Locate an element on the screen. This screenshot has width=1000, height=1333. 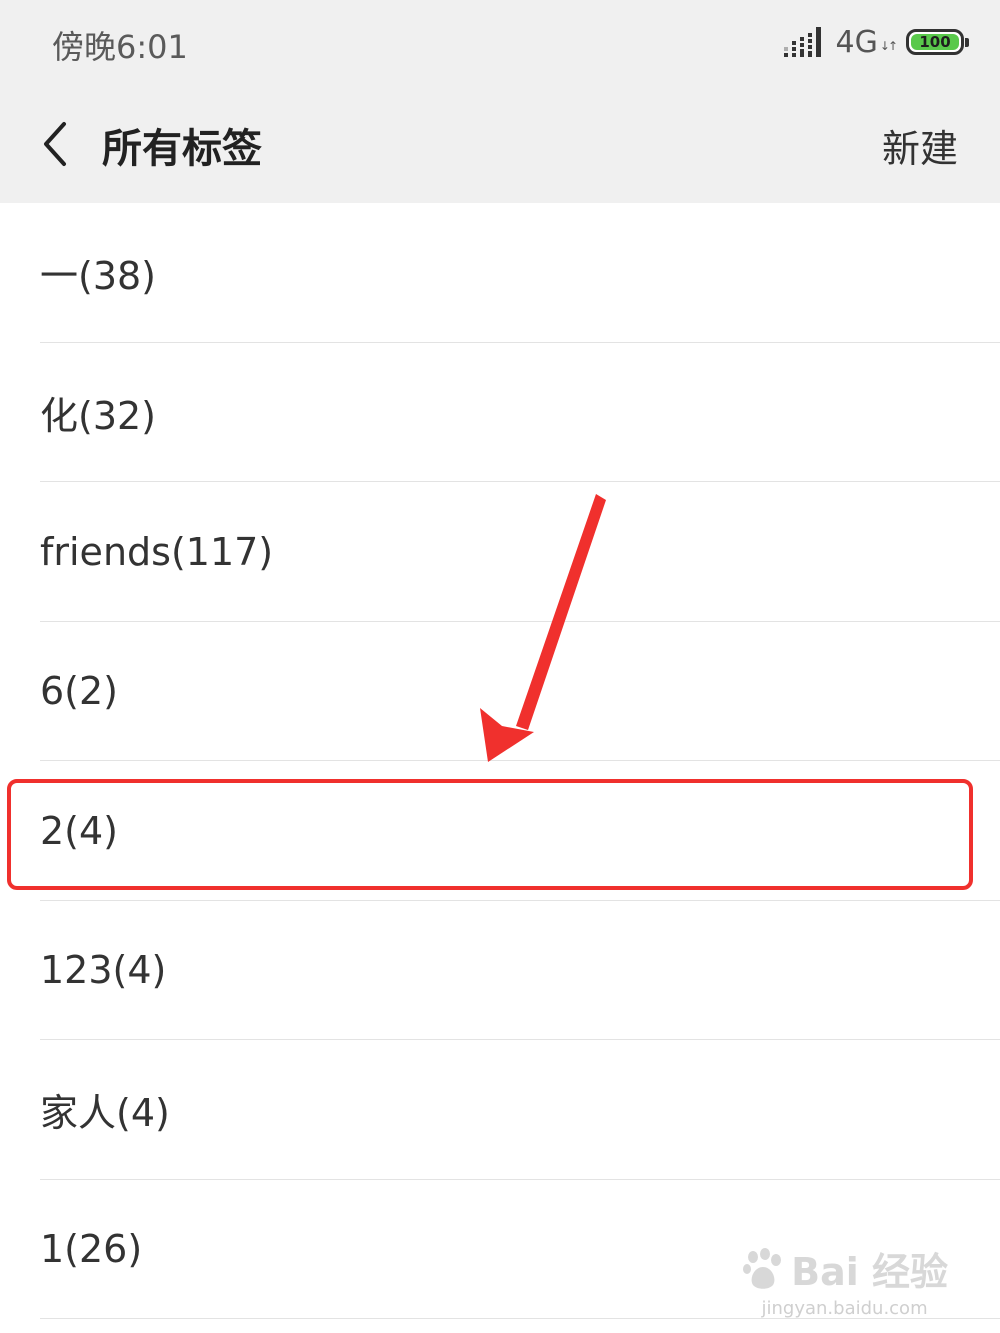
tag-item: 化(32) is located at coordinates (500, 413).